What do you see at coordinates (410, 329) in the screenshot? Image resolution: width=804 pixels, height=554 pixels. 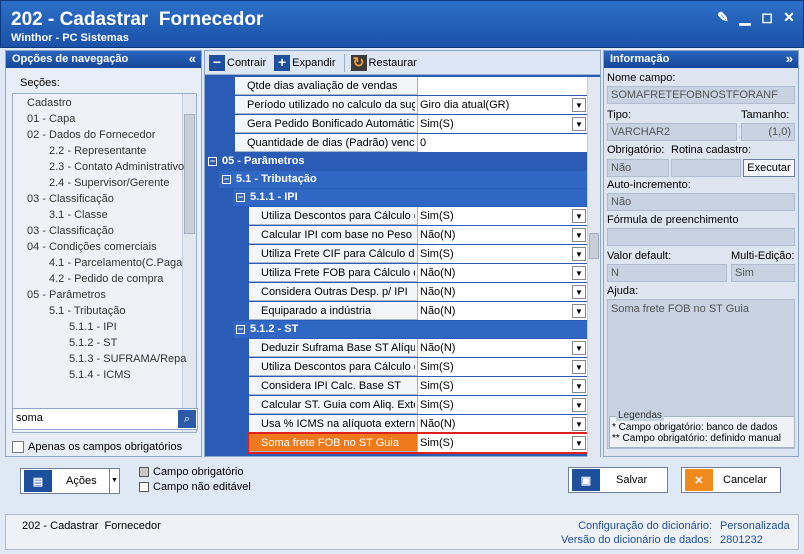 I see `group-row: −5.1.2 - ST` at bounding box center [410, 329].